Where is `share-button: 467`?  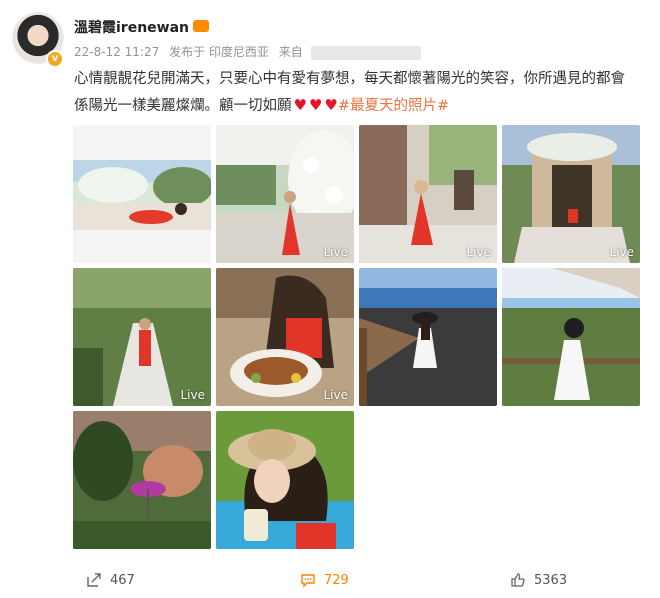 share-button: 467 is located at coordinates (110, 580).